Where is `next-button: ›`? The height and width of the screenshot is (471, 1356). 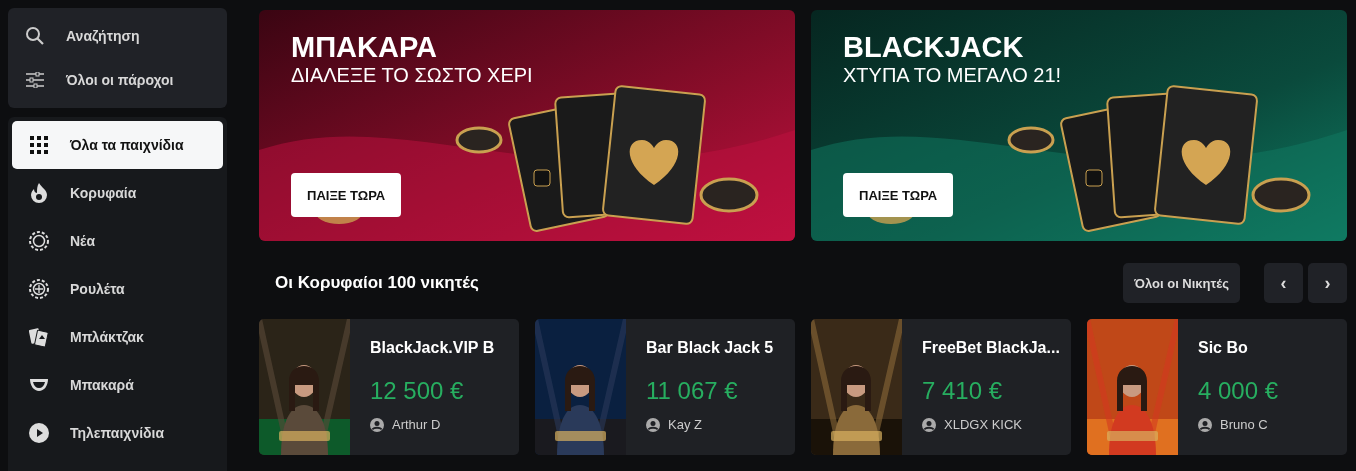 next-button: › is located at coordinates (1327, 283).